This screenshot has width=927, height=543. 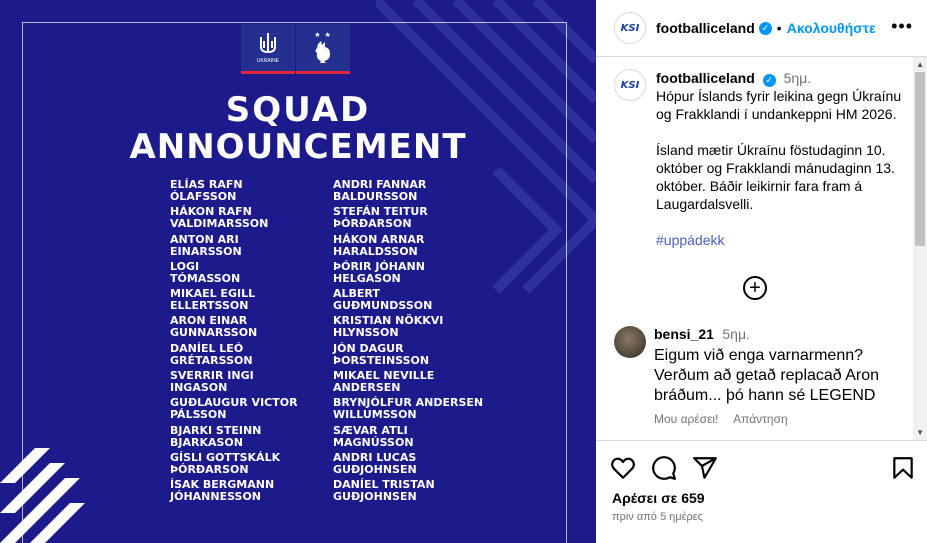 I want to click on player-first-name: DANÍEL LEÓ, so click(x=207, y=348).